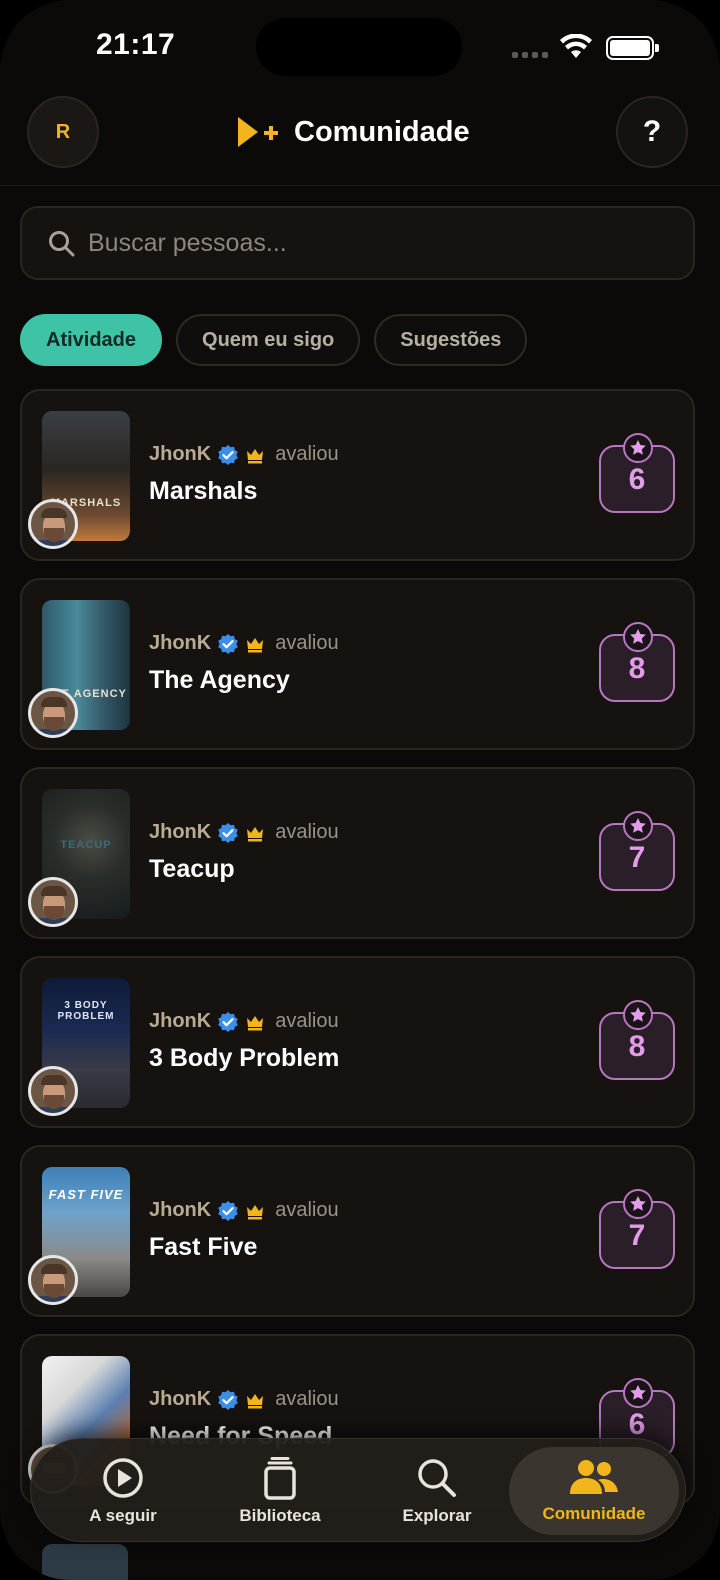 This screenshot has height=1580, width=720. I want to click on profile-avatar-button: R, so click(63, 132).